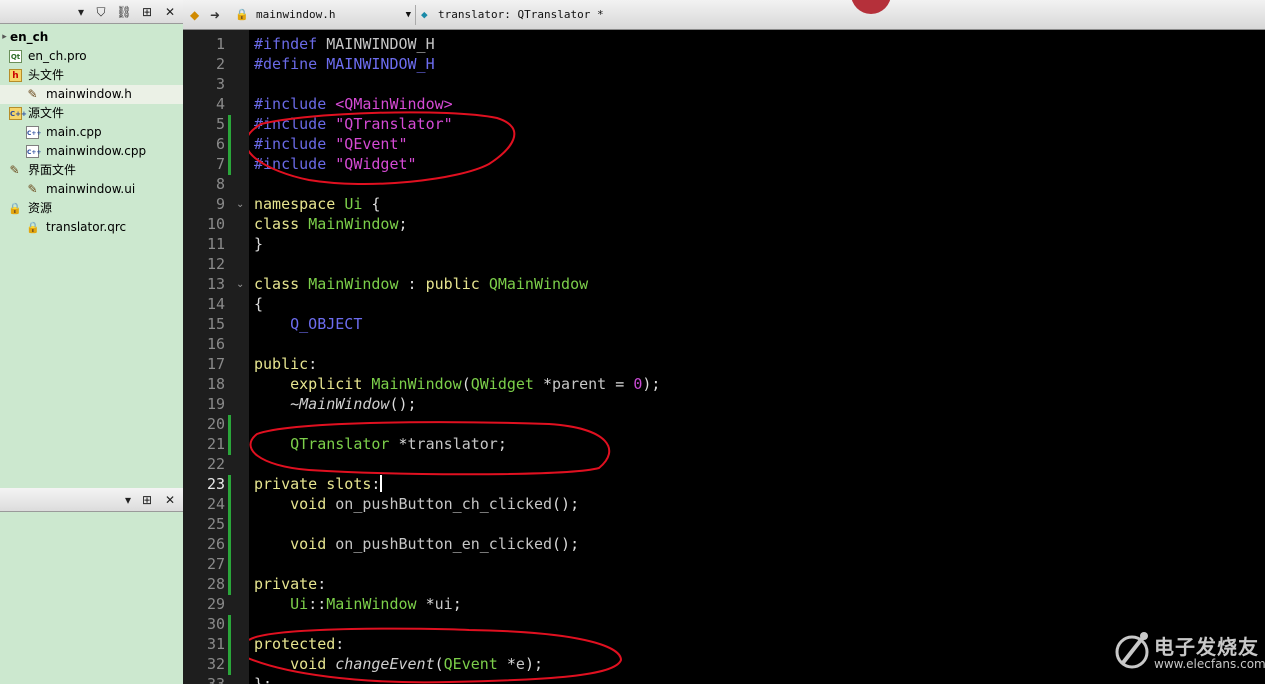 The image size is (1265, 684). I want to click on code-line: #include "QWidget", so click(335, 164).